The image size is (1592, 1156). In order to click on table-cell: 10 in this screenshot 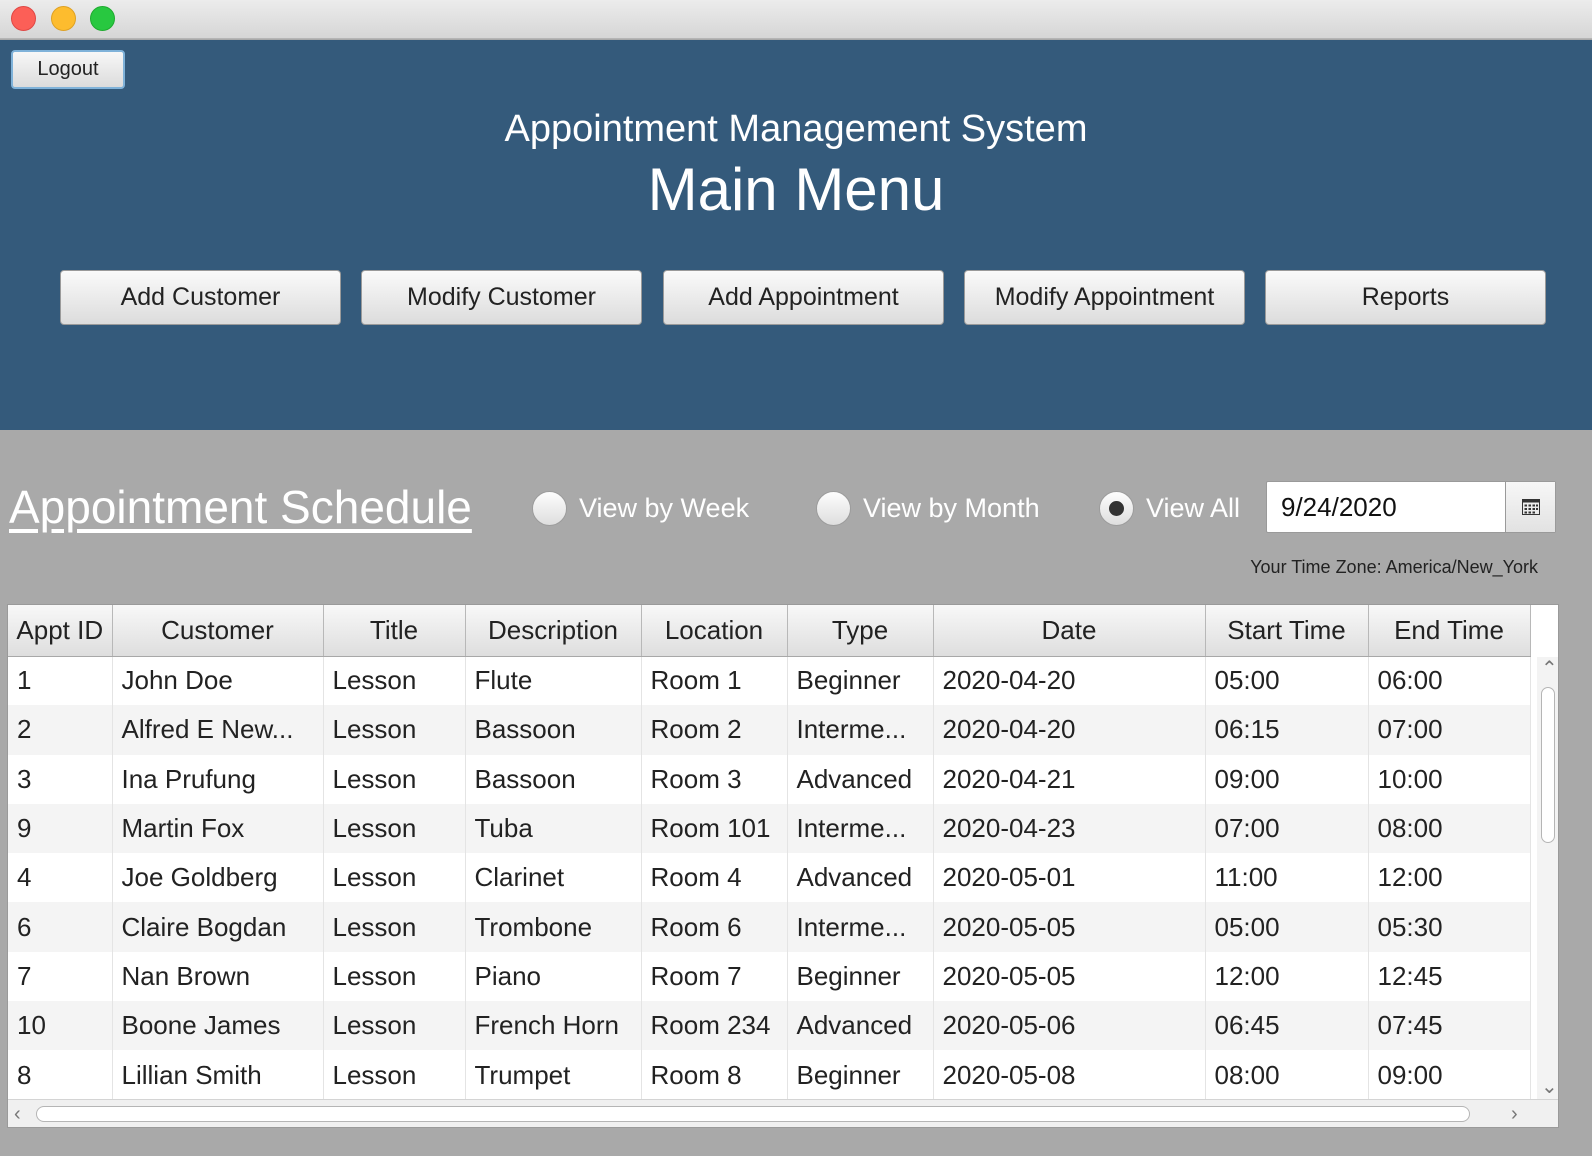, I will do `click(60, 1026)`.